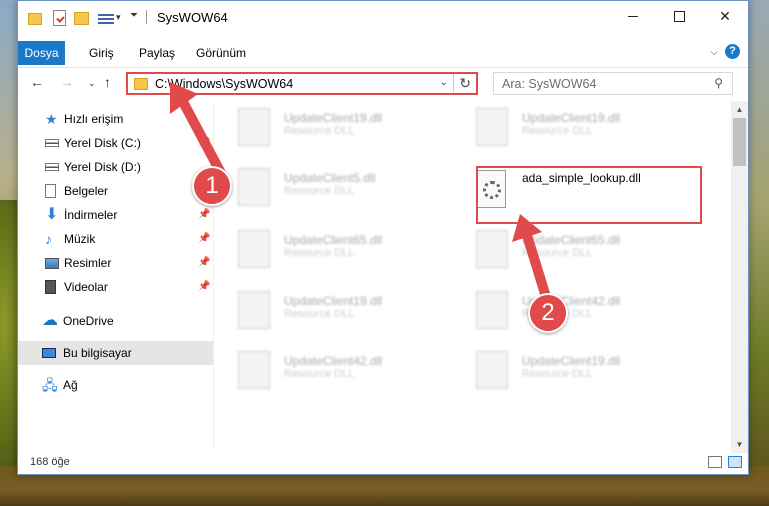 The width and height of the screenshot is (769, 506). I want to click on sidebar-item-label: Bu bilgisayar, so click(97, 353).